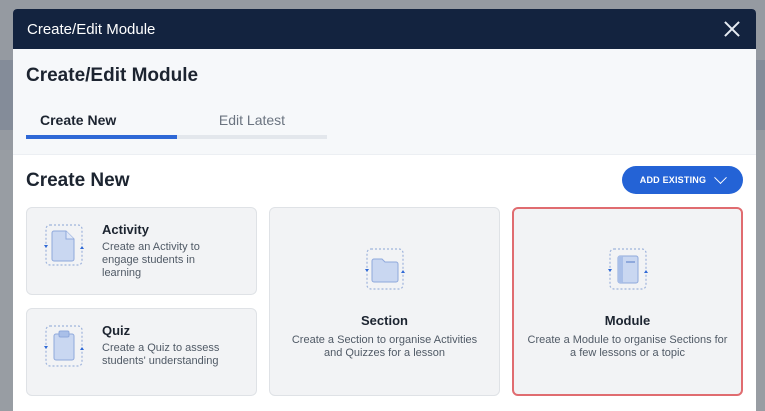  Describe the element at coordinates (78, 180) in the screenshot. I see `section-heading: Create New` at that location.